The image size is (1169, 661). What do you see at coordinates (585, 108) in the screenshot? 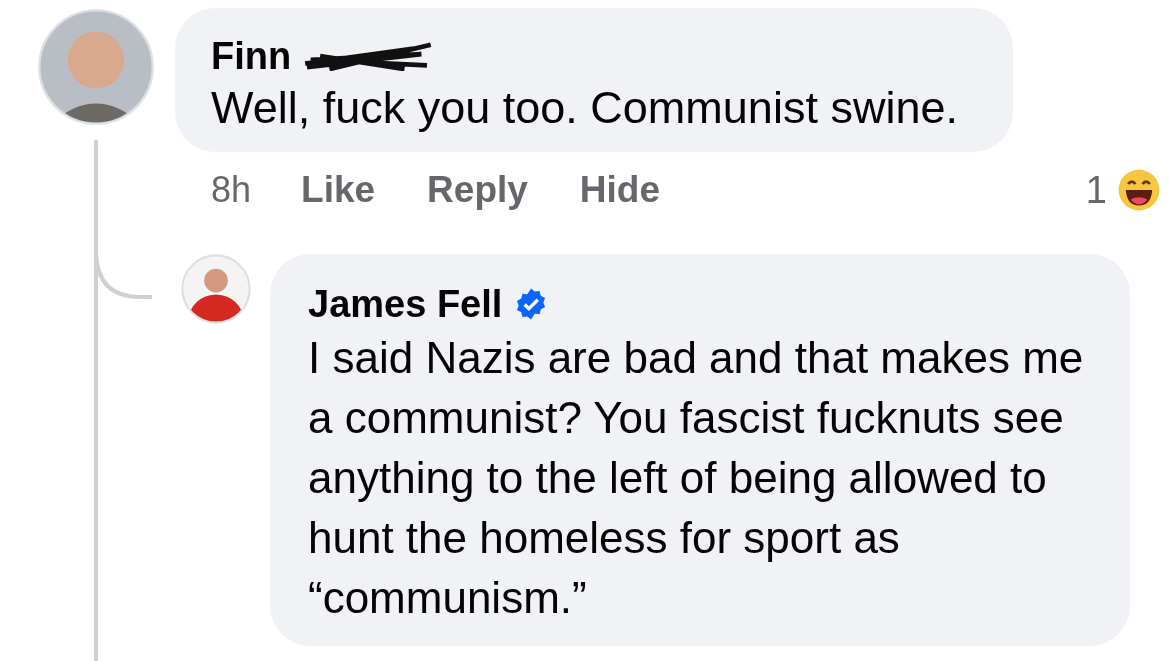
I see `comment-text: Well, fuck you too. Communist swine.` at bounding box center [585, 108].